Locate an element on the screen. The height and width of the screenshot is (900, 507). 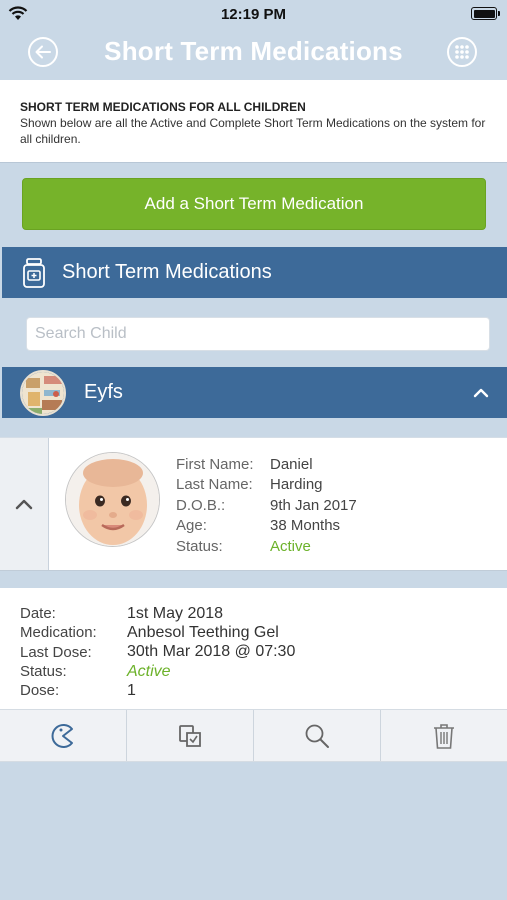
med-row: Medication: Anbesol Teething Gel is located at coordinates (263, 632).